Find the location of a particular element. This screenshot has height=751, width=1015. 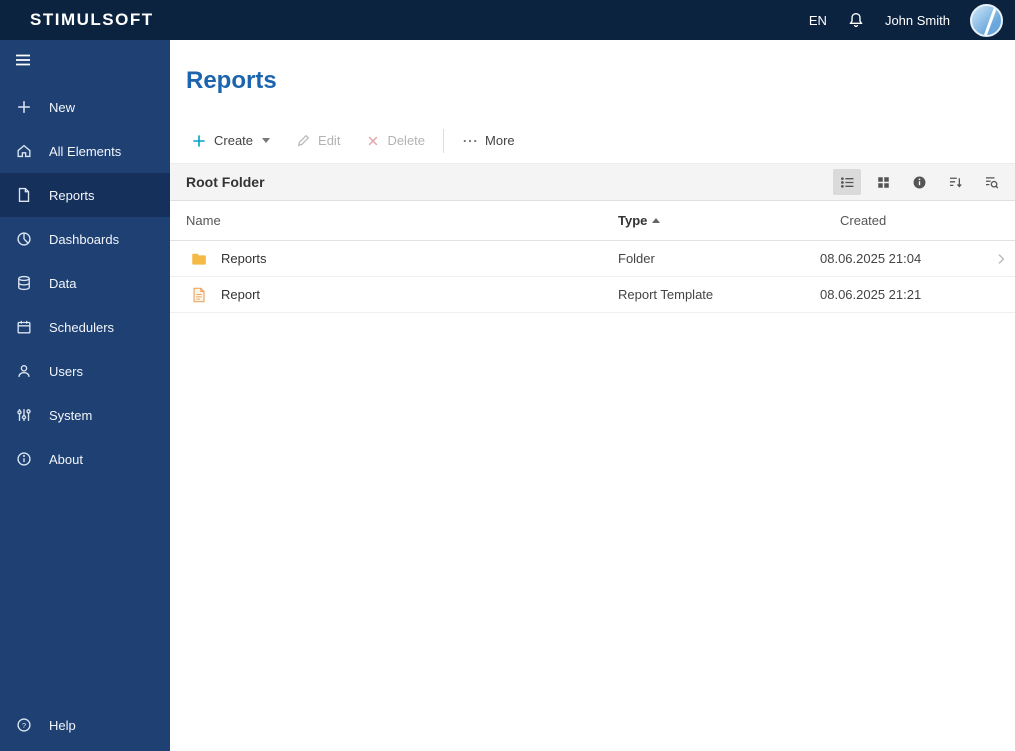

sidebar-footer: ? Help is located at coordinates (85, 727).